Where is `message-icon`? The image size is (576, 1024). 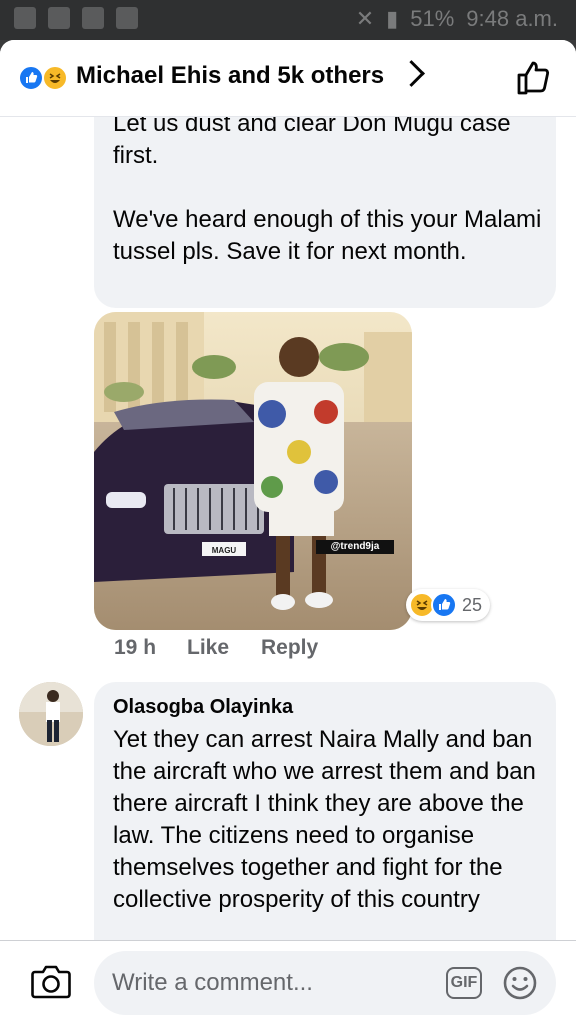
message-icon is located at coordinates (93, 18).